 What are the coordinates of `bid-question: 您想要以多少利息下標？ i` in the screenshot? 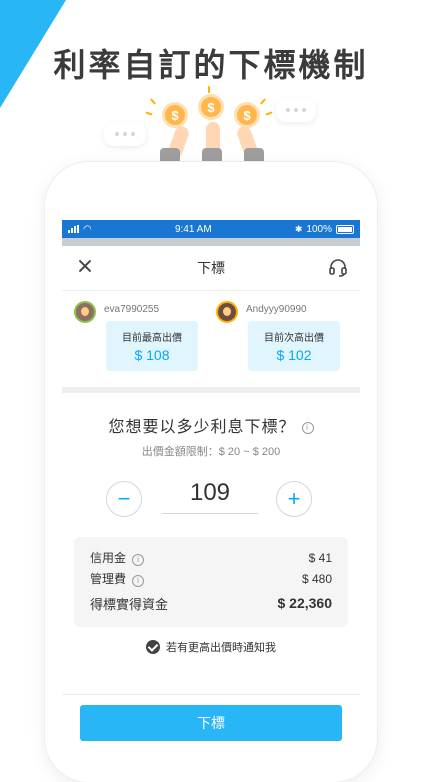 It's located at (211, 425).